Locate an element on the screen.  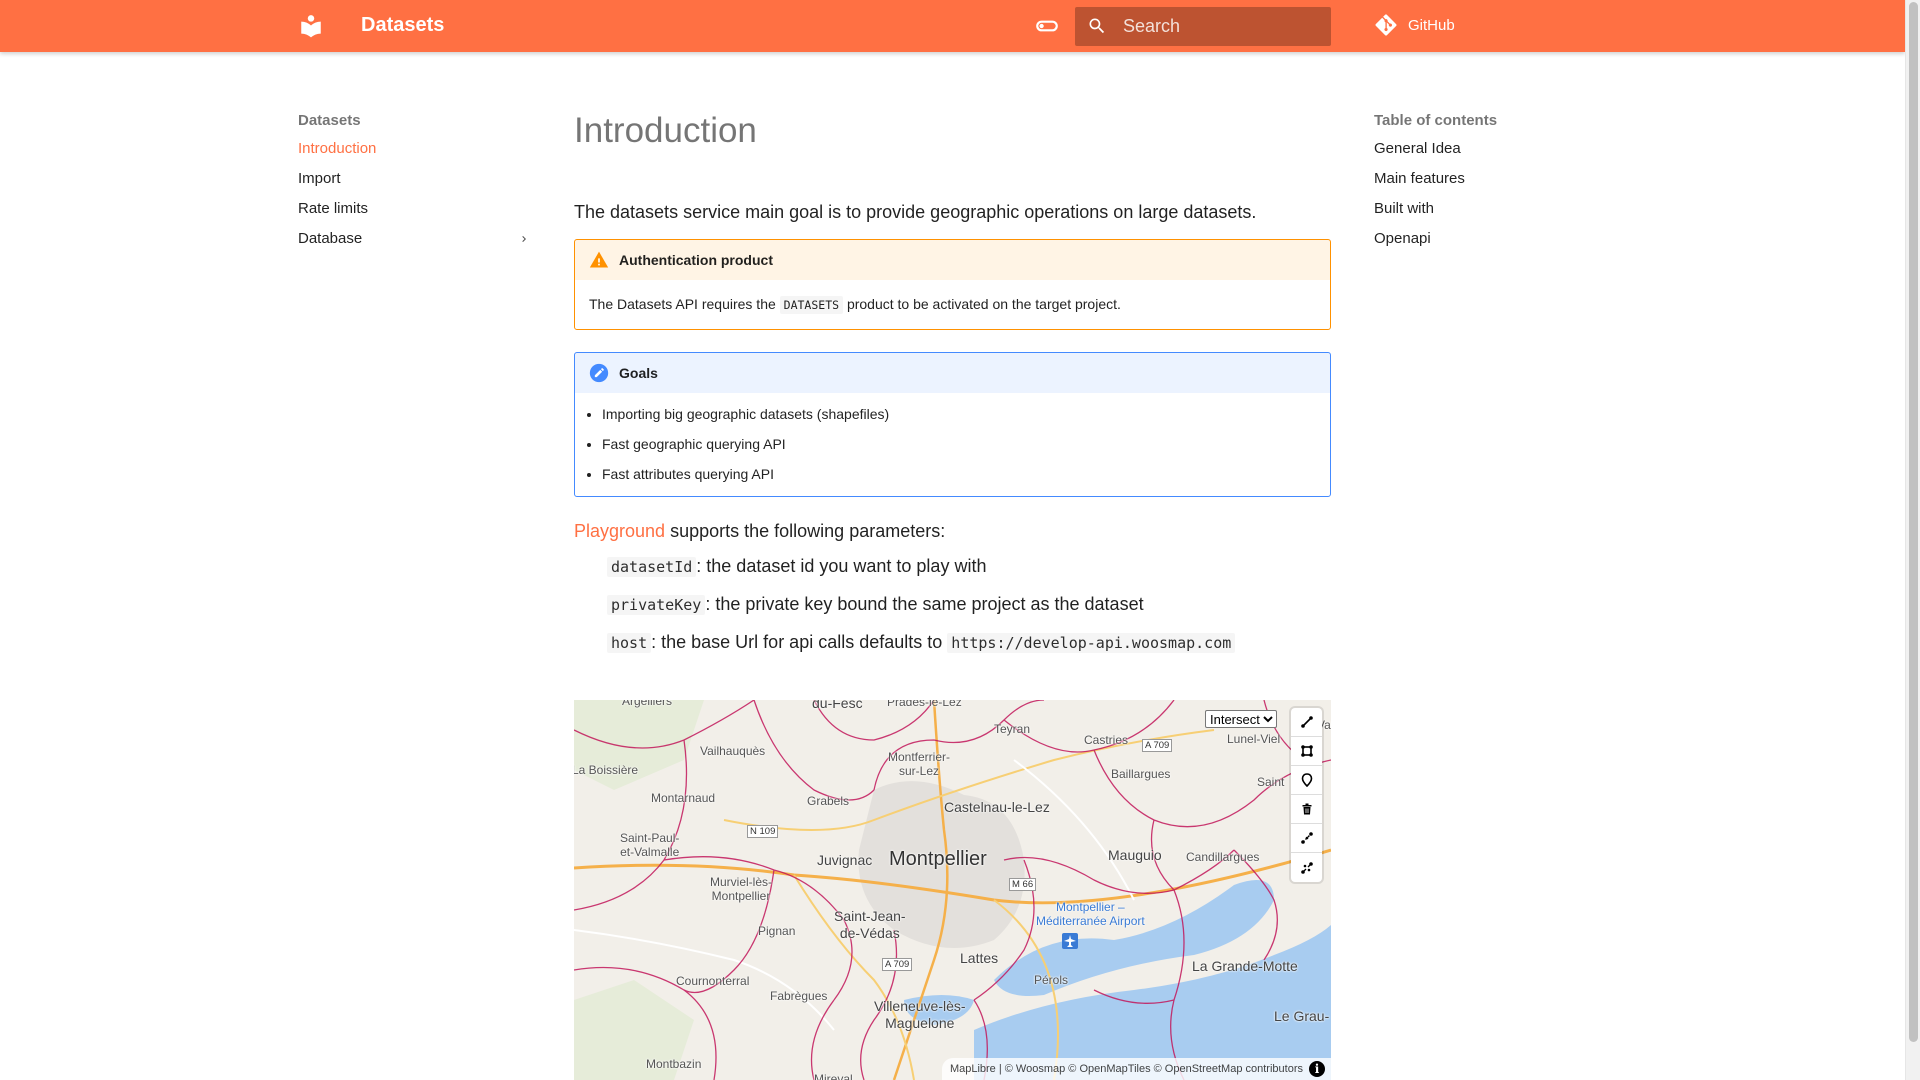
marker-icon is located at coordinates (1306, 780).